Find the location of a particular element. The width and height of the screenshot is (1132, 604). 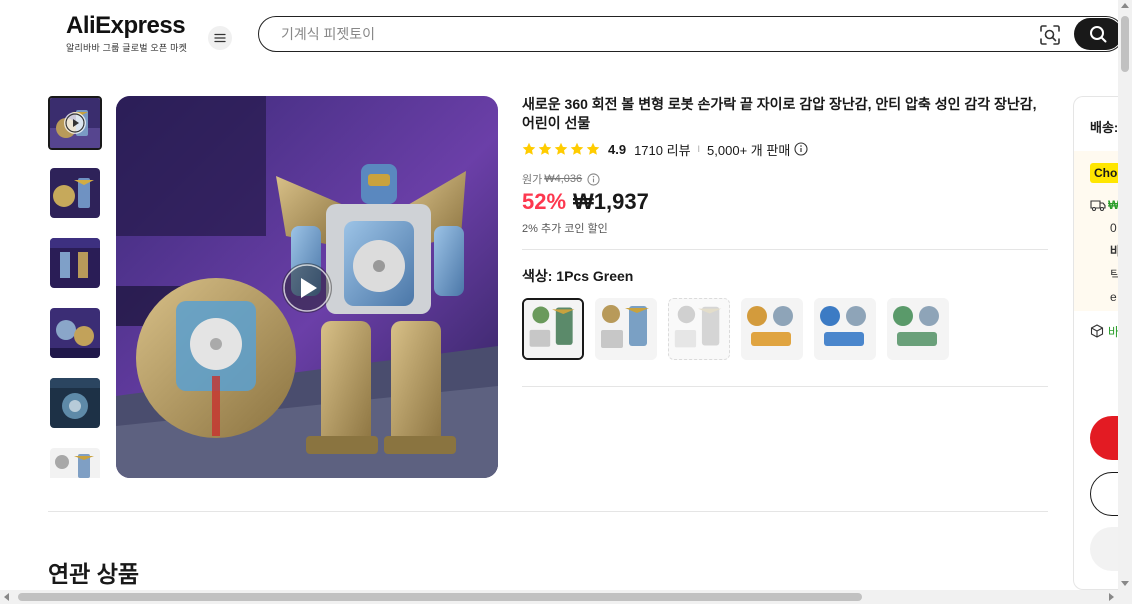

hamburger-icon is located at coordinates (220, 38).